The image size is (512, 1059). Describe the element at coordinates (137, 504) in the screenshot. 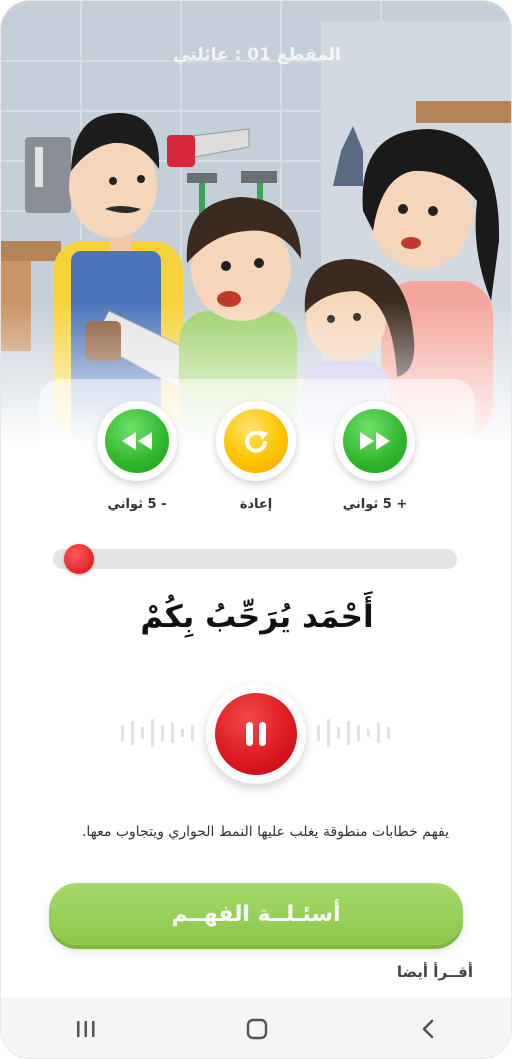

I see `rewind-5s-label: - 5 ثواني` at that location.